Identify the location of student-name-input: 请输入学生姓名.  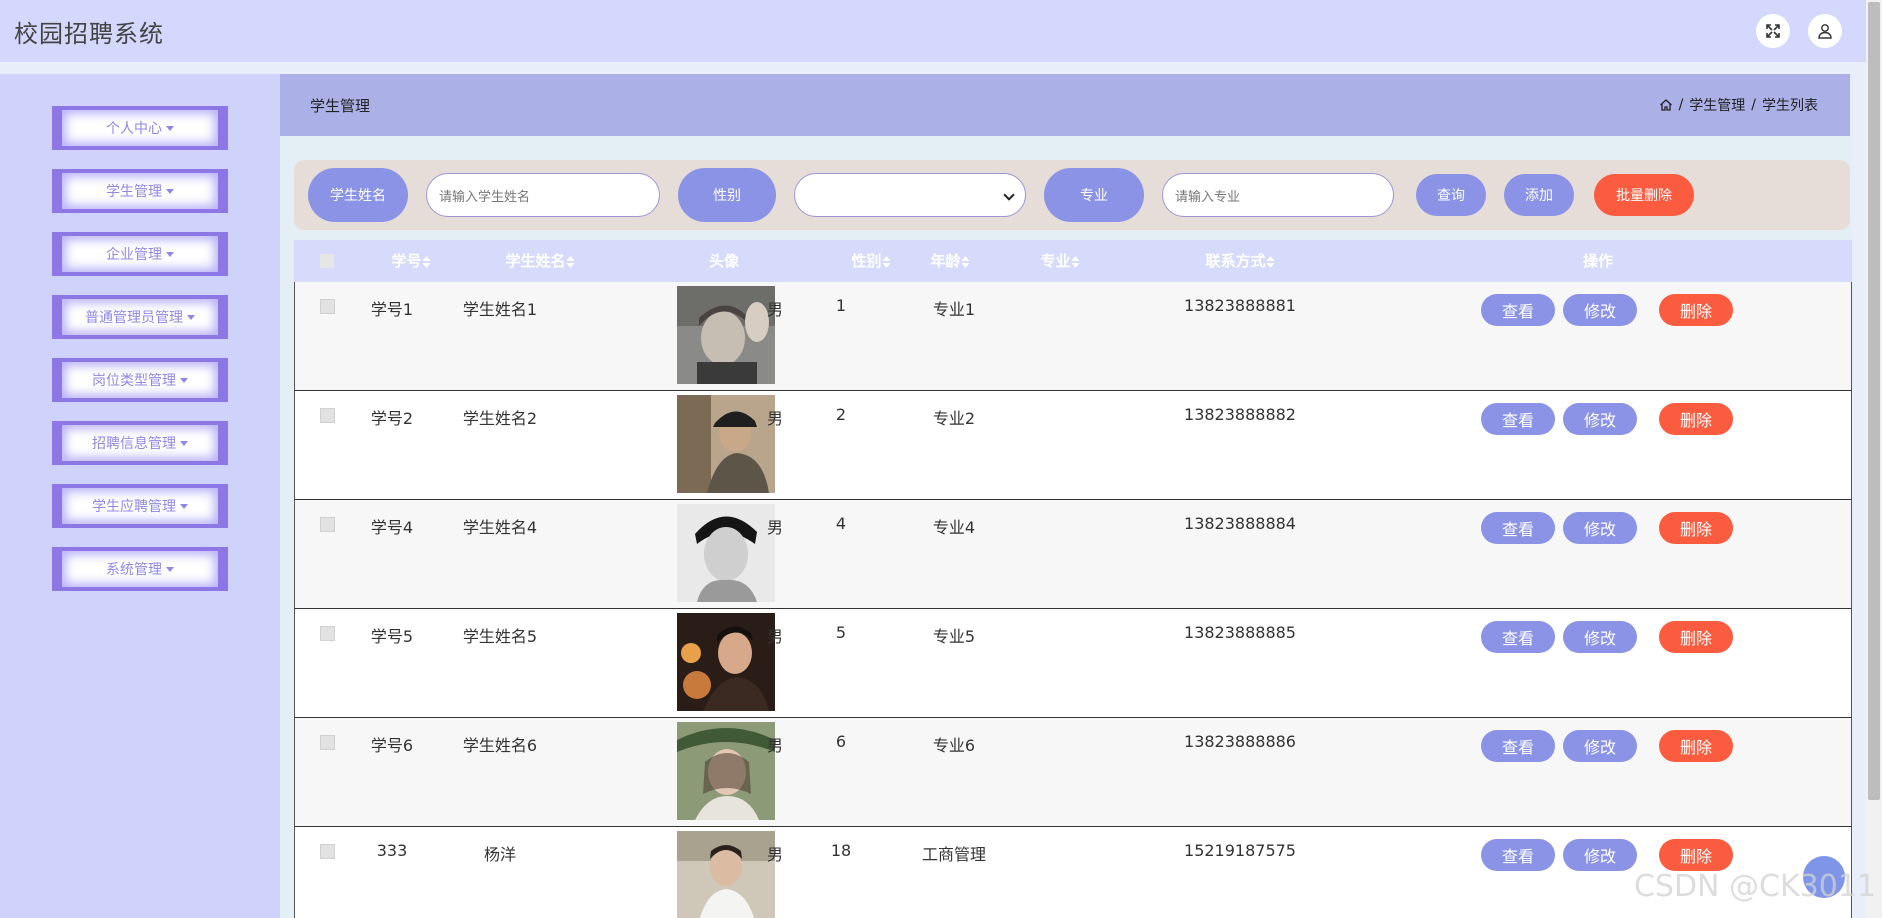
(543, 195).